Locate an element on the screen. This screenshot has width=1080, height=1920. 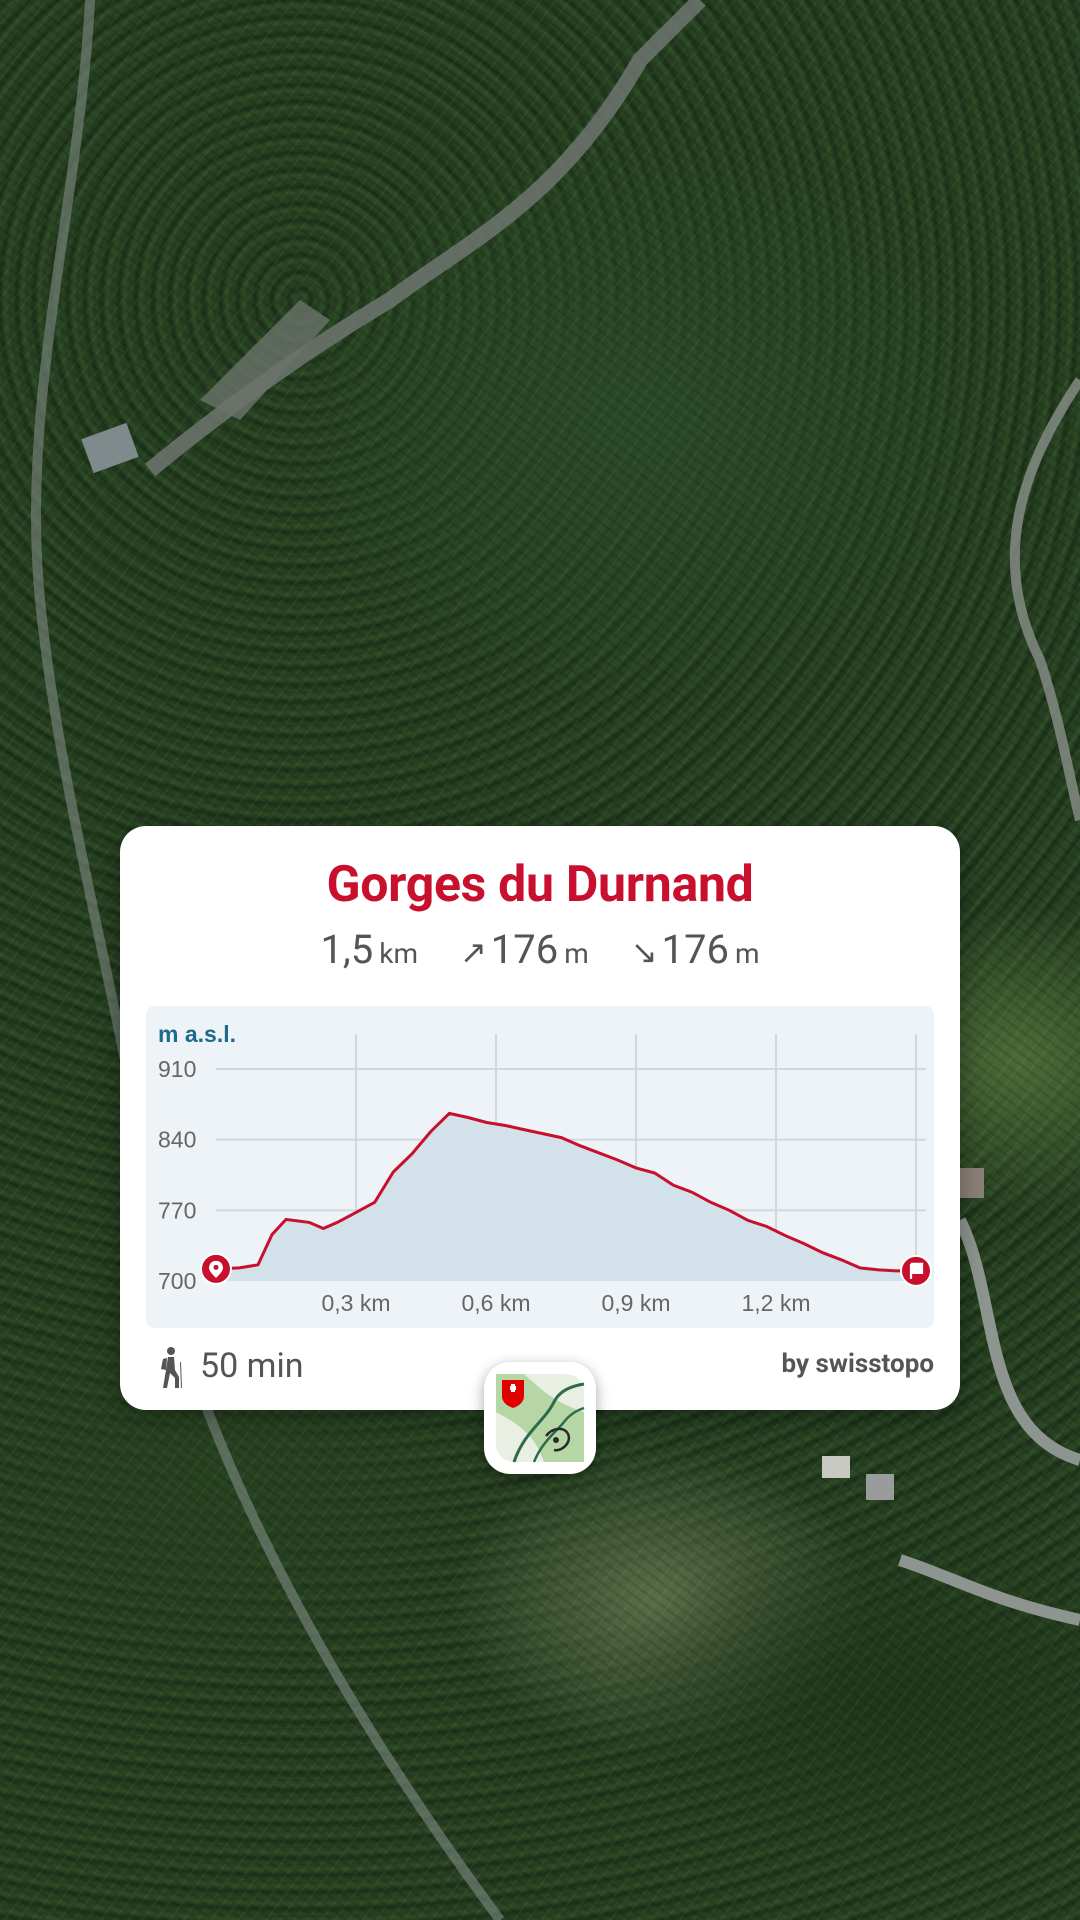
distance-stat: 1,5 km is located at coordinates (374, 949).